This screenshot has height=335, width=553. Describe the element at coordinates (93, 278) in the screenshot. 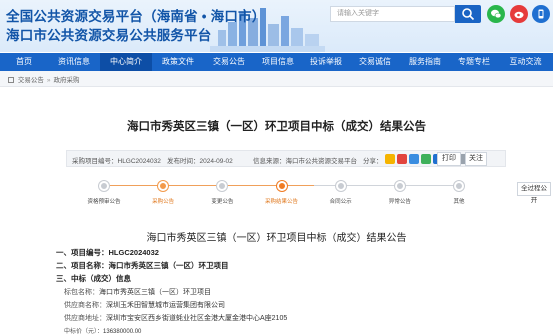

I see `content-line-2: 三、中标（成交）信息` at that location.